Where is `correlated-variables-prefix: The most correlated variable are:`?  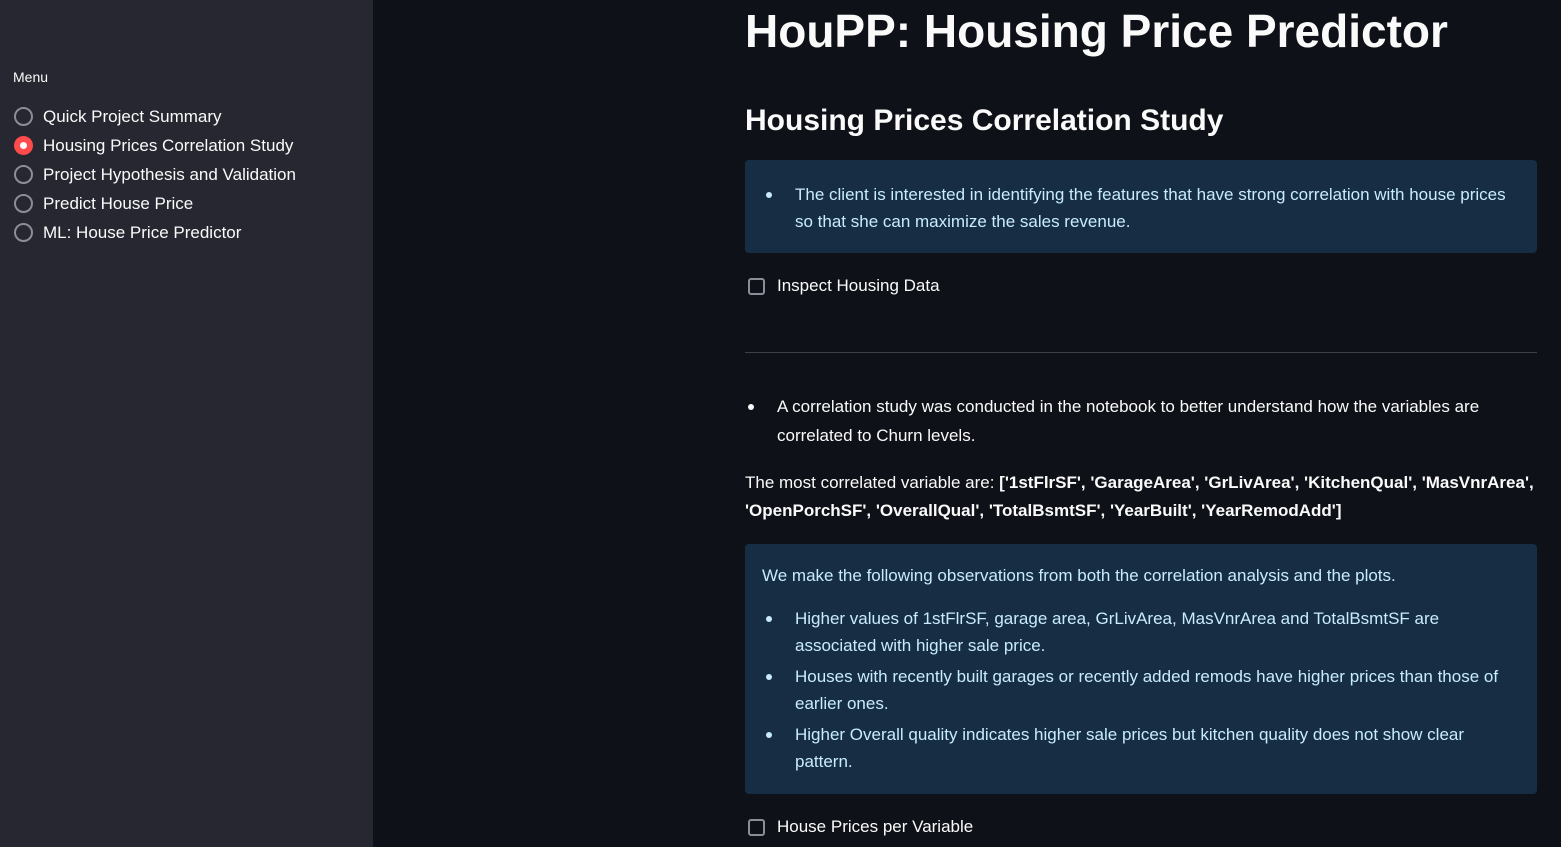
correlated-variables-prefix: The most correlated variable are: is located at coordinates (872, 482).